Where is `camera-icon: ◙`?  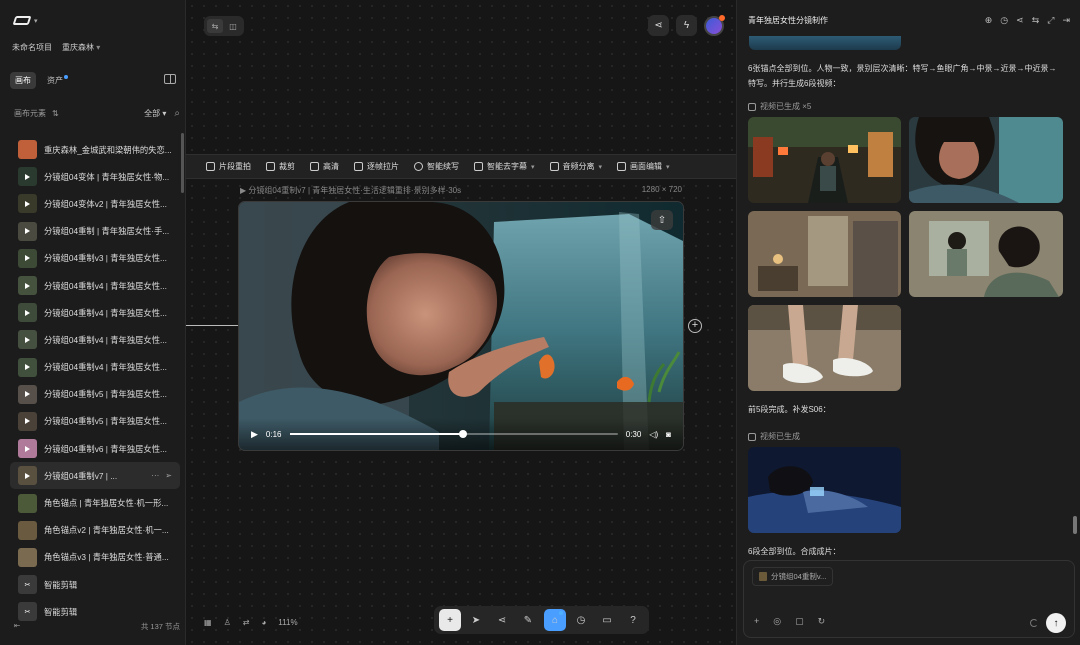 camera-icon: ◙ is located at coordinates (668, 434).